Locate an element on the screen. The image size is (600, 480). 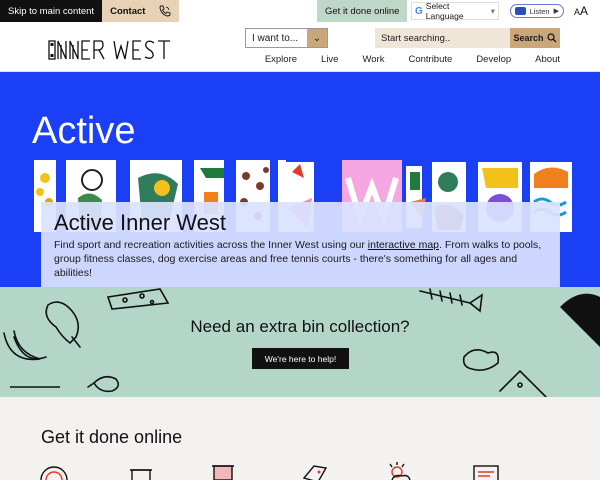
listen-button: Listen ▶ is located at coordinates (537, 11).